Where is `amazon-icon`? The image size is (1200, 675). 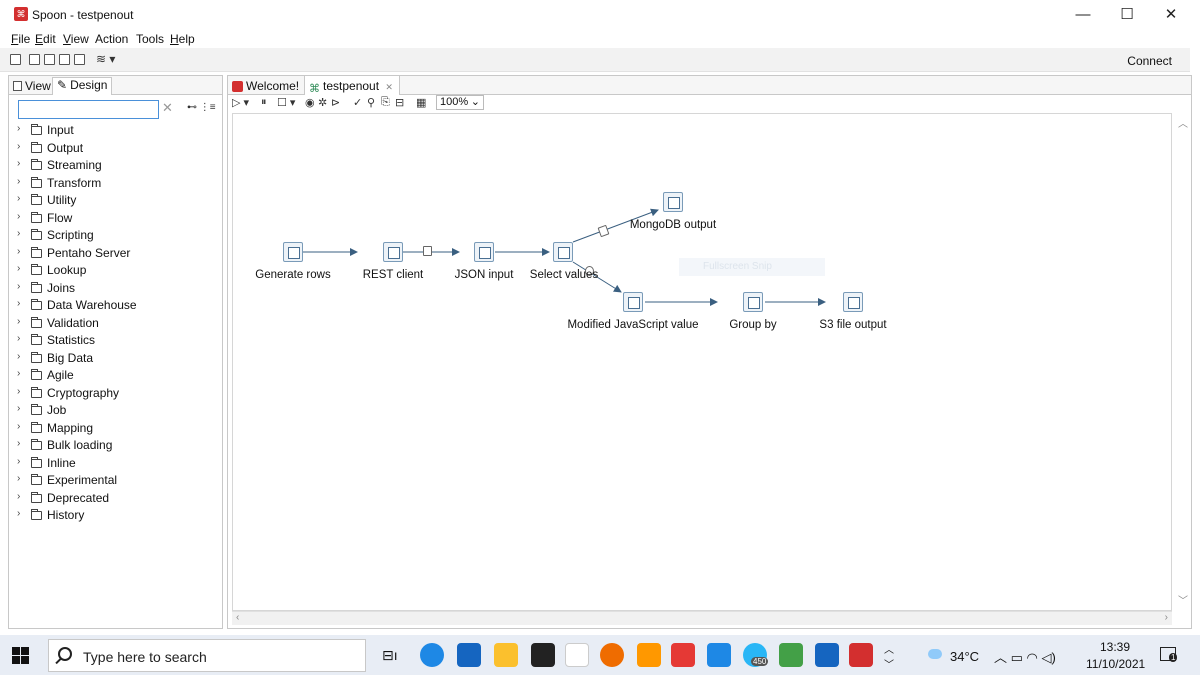
amazon-icon is located at coordinates (577, 655).